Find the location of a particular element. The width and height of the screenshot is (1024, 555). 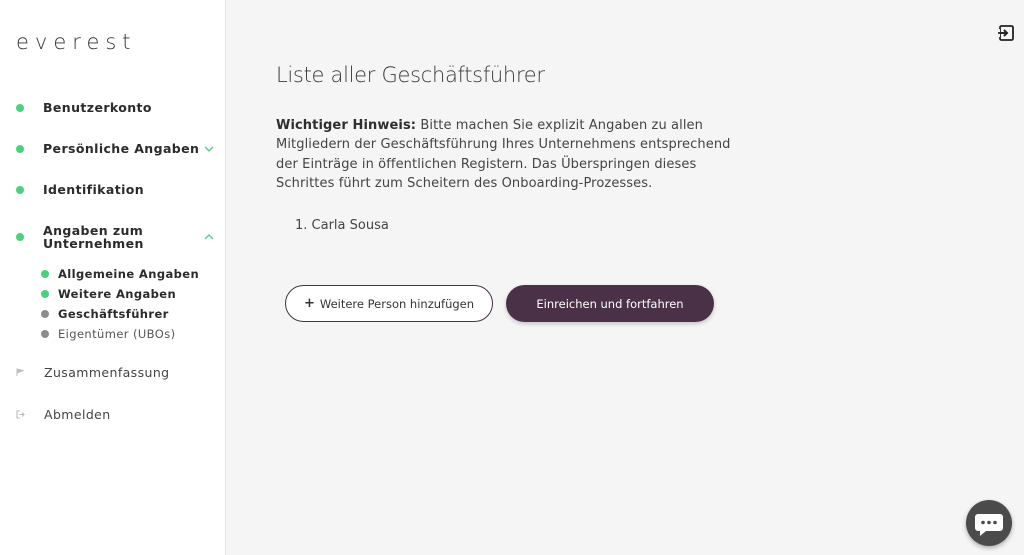

sidebar-item-label: Abmelden is located at coordinates (77, 414).